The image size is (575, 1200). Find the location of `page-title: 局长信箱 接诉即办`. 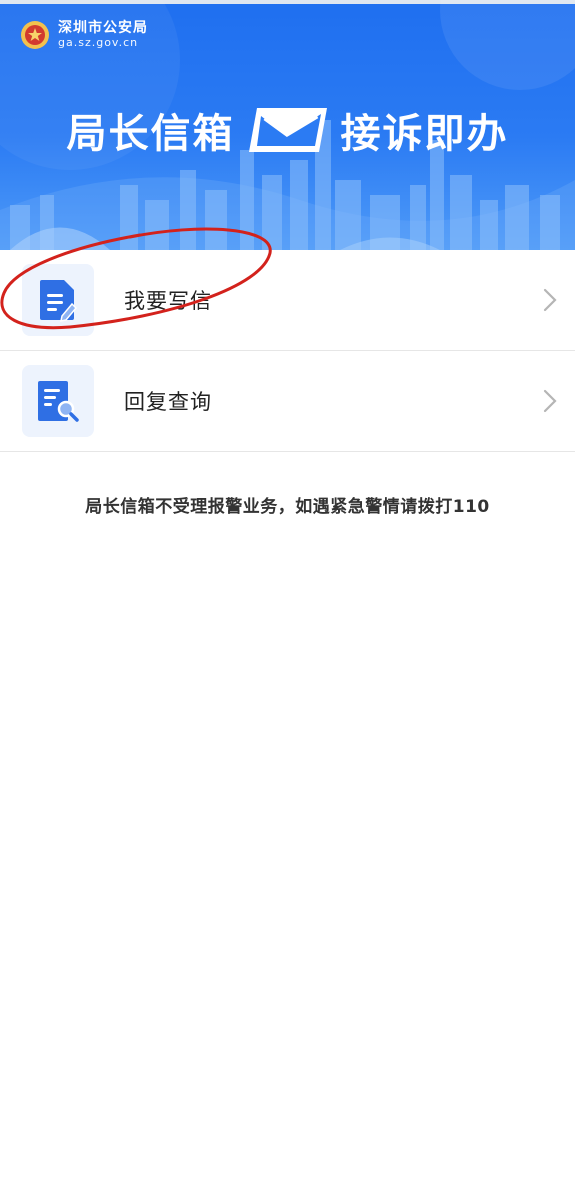

page-title: 局长信箱 接诉即办 is located at coordinates (287, 130).